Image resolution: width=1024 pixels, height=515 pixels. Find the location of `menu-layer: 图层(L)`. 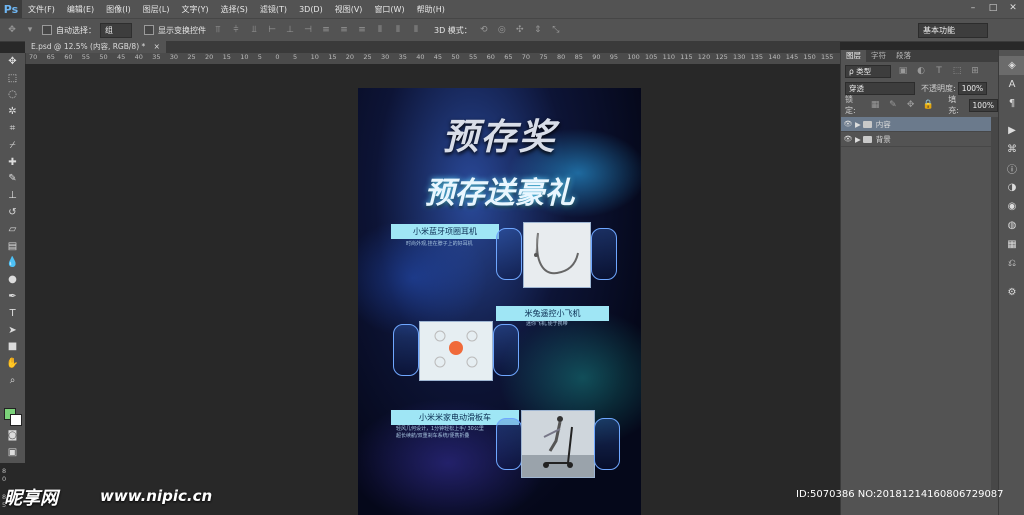

menu-layer: 图层(L) is located at coordinates (156, 9).